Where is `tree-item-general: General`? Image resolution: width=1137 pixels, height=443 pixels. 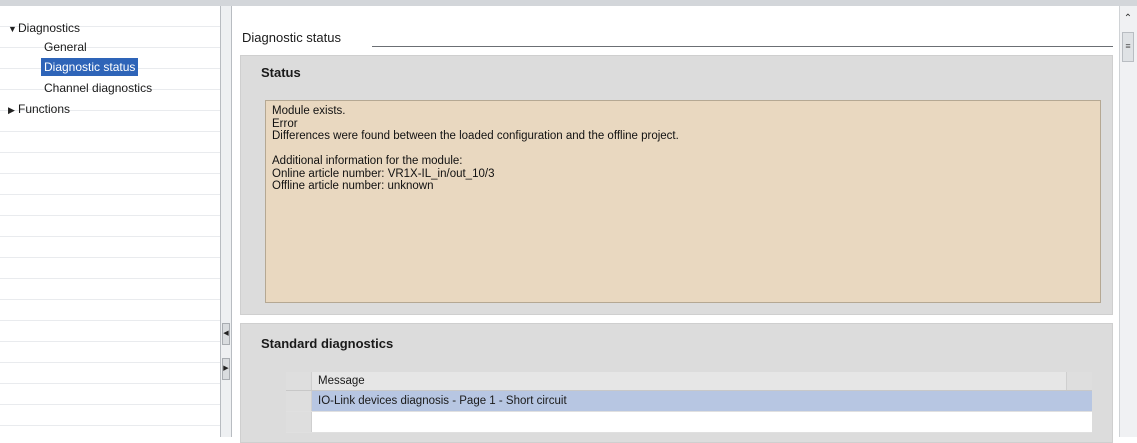
tree-item-general: General is located at coordinates (65, 47).